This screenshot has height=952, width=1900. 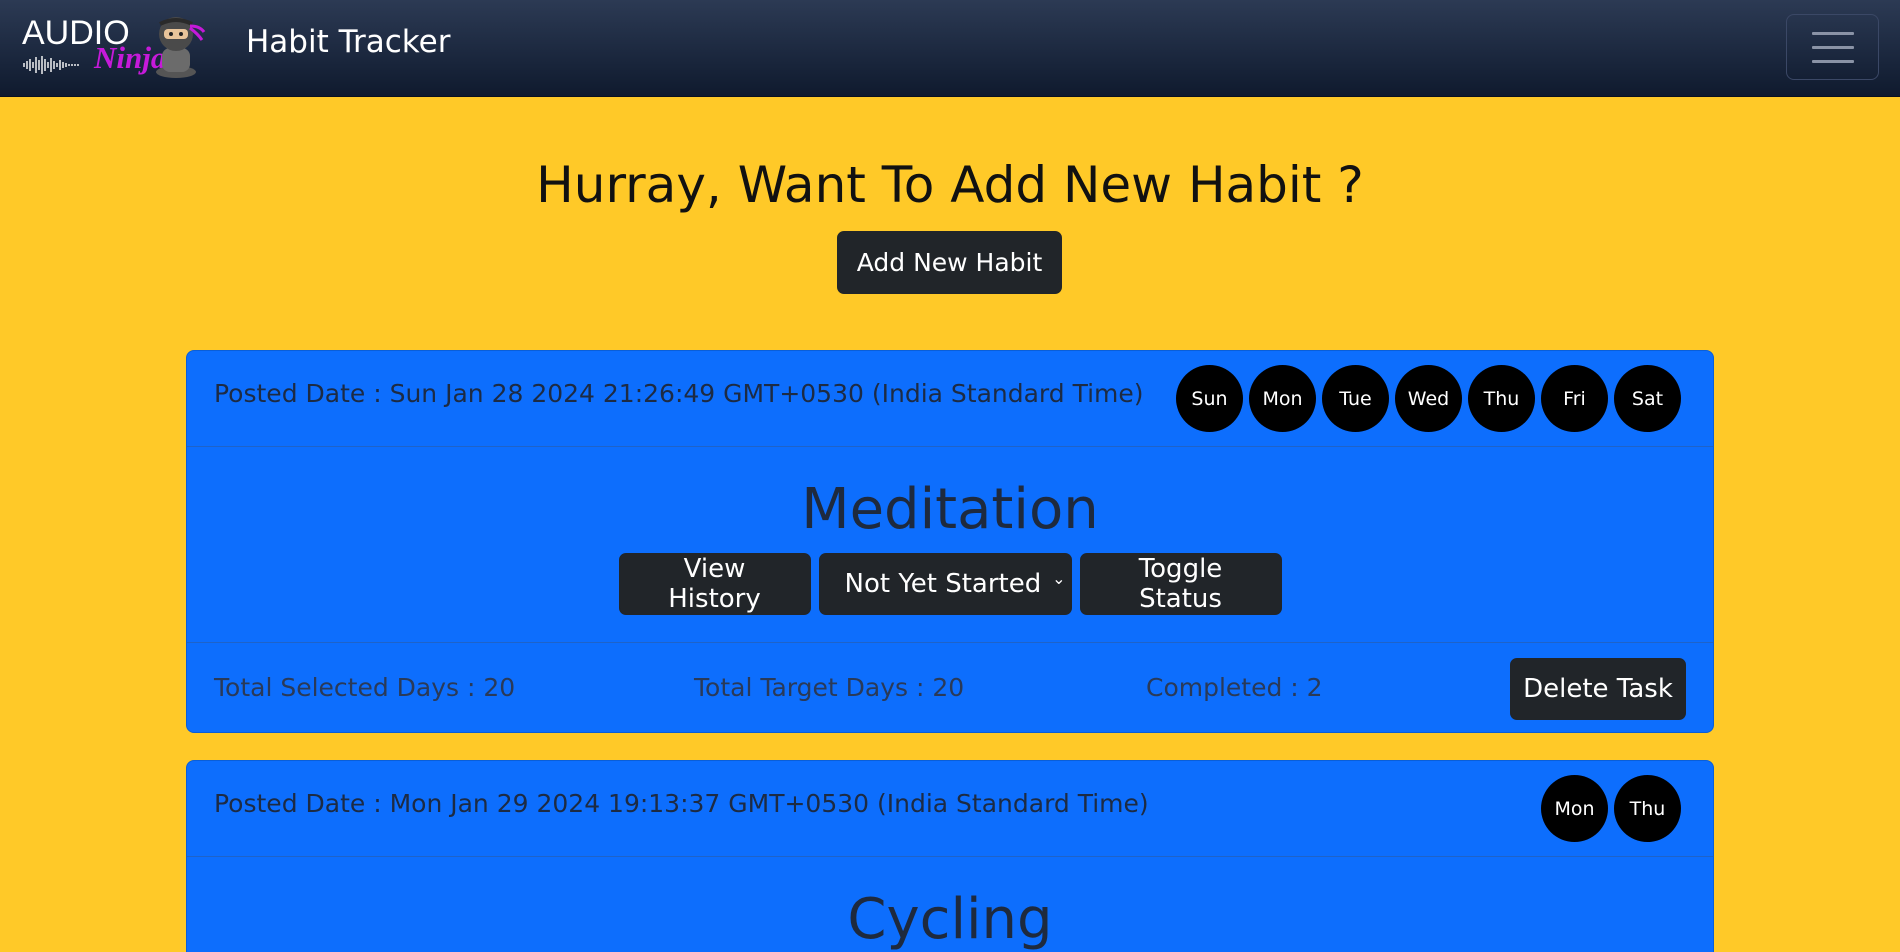 I want to click on day-selector: Mon Thu, so click(x=1611, y=808).